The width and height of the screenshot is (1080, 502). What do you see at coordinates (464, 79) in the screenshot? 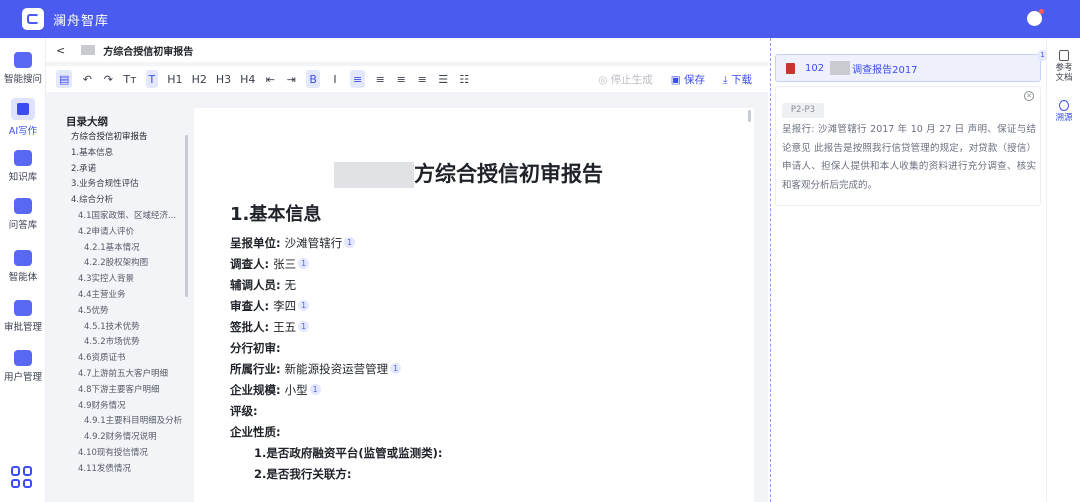
I see `toolbar-button-18: ☷` at bounding box center [464, 79].